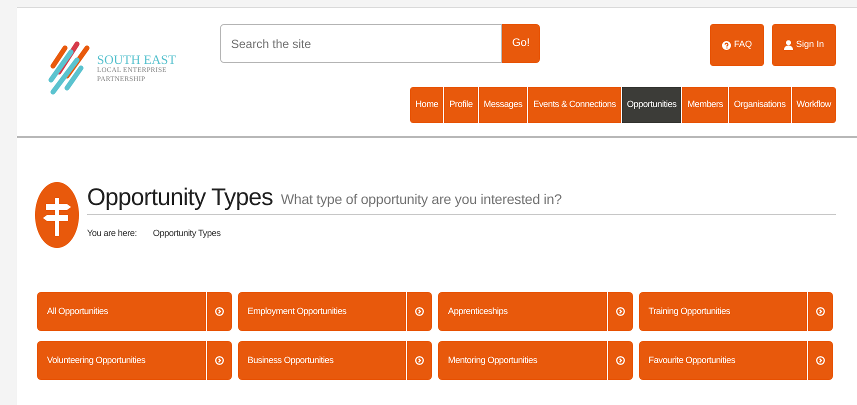 Image resolution: width=857 pixels, height=405 pixels. What do you see at coordinates (134, 360) in the screenshot?
I see `opportunity-tile: Volunteering Opportunities` at bounding box center [134, 360].